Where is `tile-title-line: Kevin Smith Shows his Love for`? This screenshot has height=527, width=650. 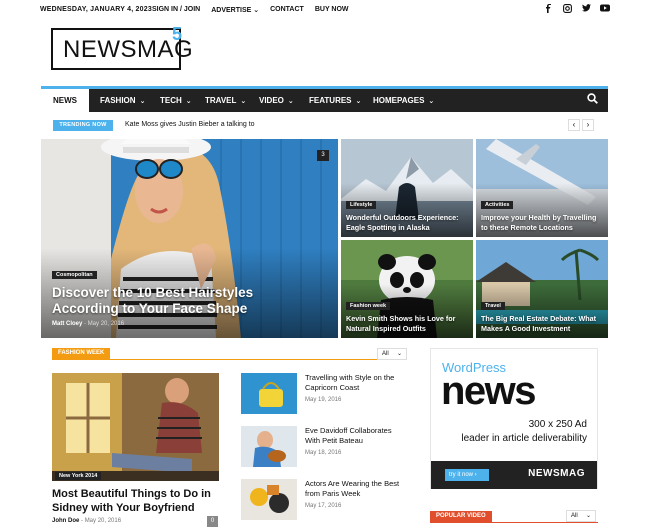 tile-title-line: Kevin Smith Shows his Love for is located at coordinates (401, 318).